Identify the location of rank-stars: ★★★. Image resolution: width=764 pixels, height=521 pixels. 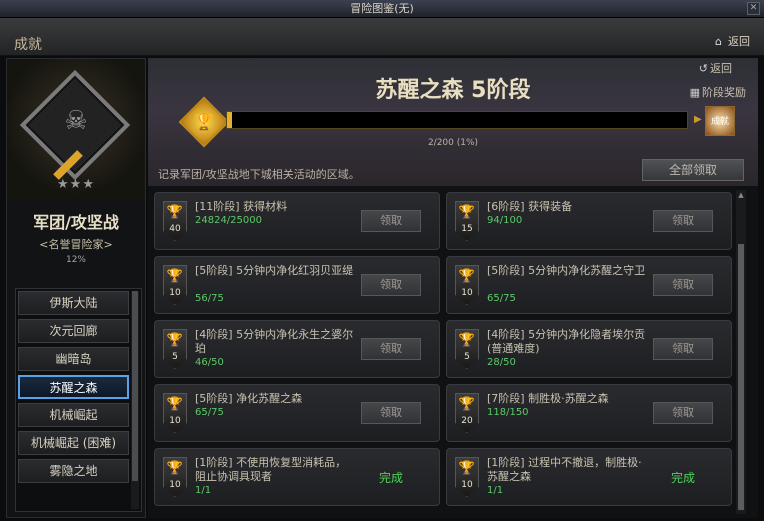
(76, 184).